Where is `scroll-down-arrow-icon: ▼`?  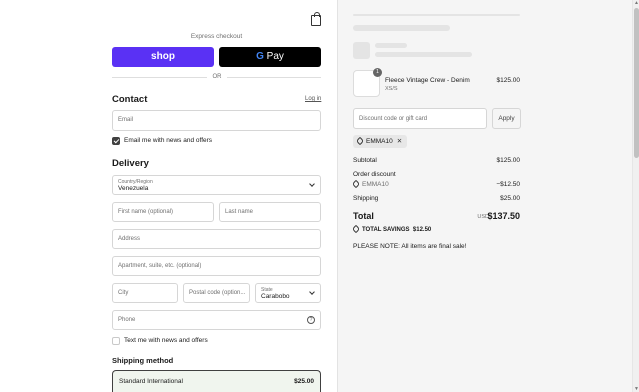
scroll-down-arrow-icon: ▼ is located at coordinates (636, 389).